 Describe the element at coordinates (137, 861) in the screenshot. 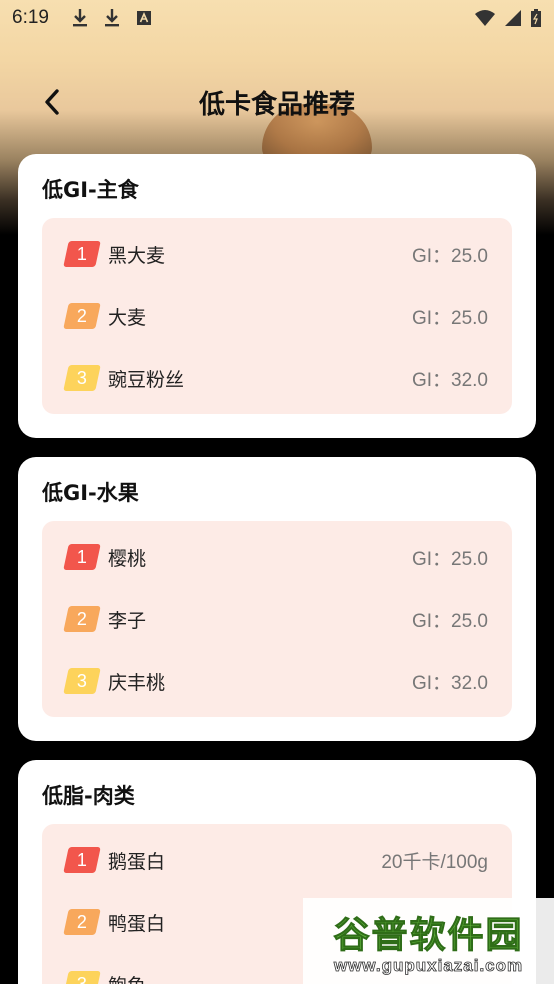

I see `food-name: 鹅蛋白` at that location.